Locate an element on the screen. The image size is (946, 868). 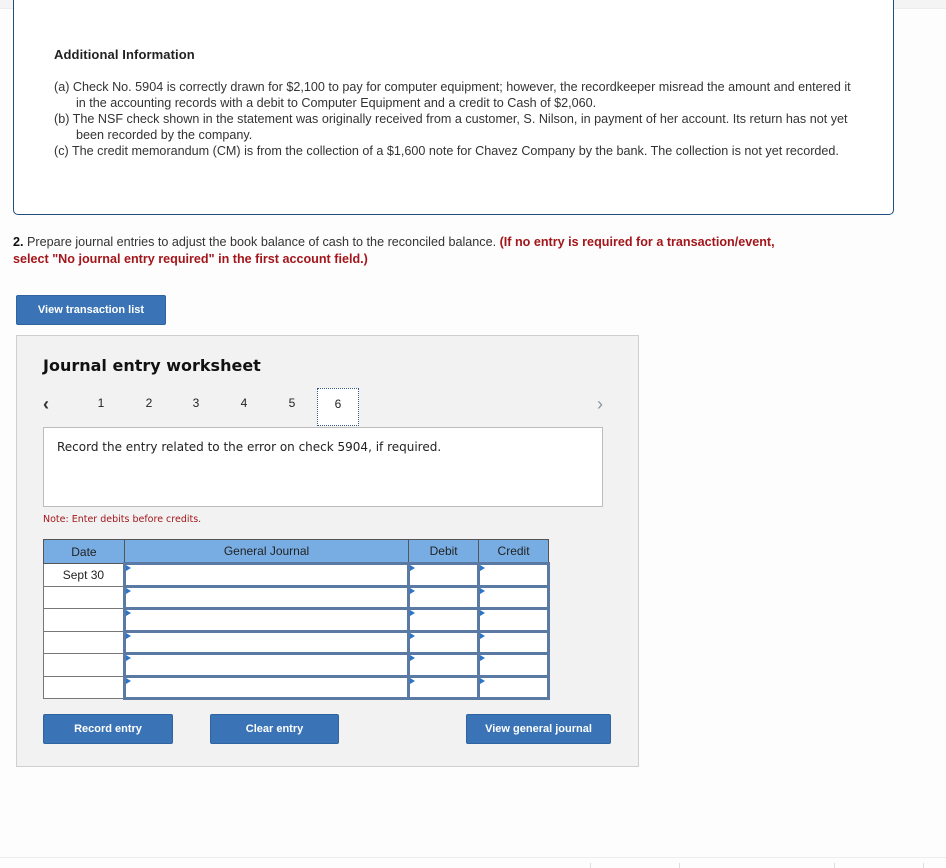
record-entry-button: Record entry is located at coordinates (108, 729).